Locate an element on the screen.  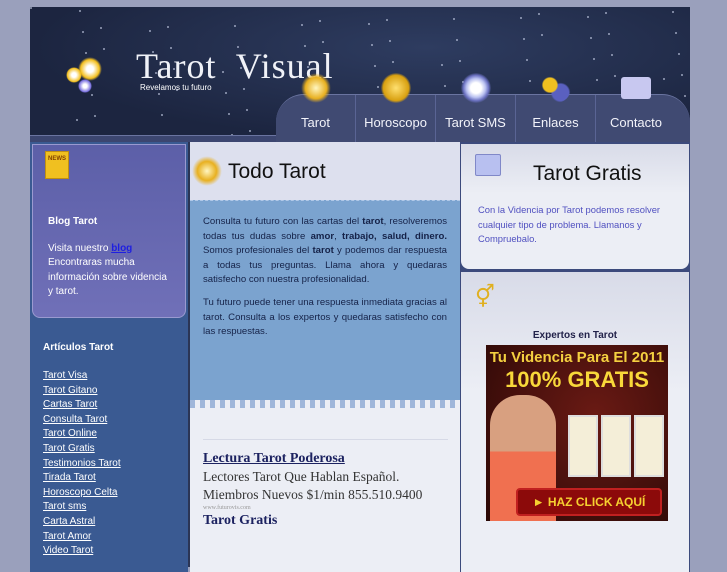
nav-label: Tarot SMS is located at coordinates (475, 122).